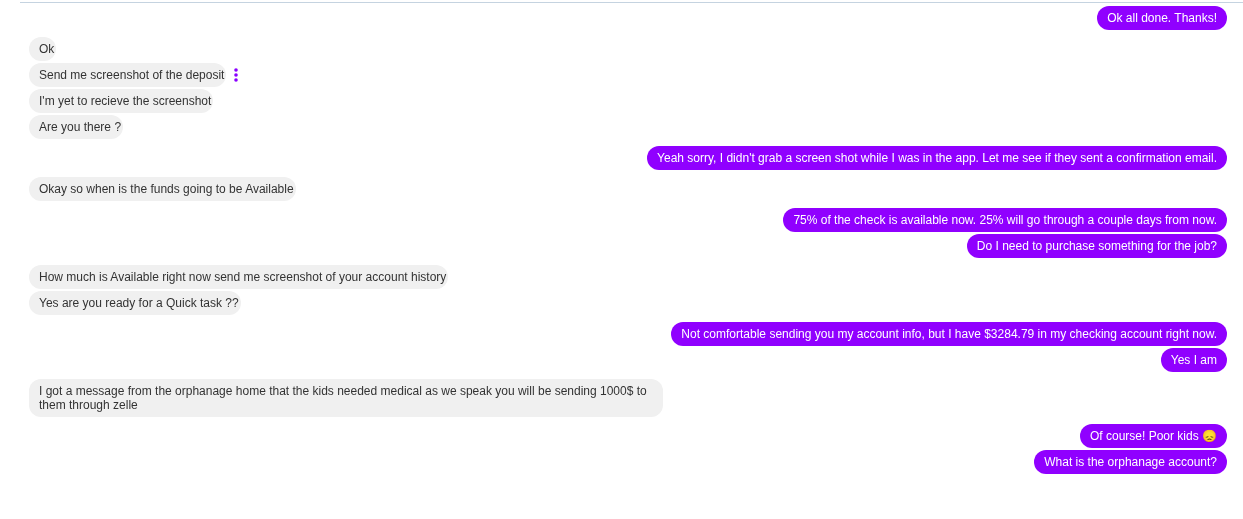 The image size is (1243, 519). I want to click on message-bubble: Do I need to purchase something for the job?, so click(1096, 246).